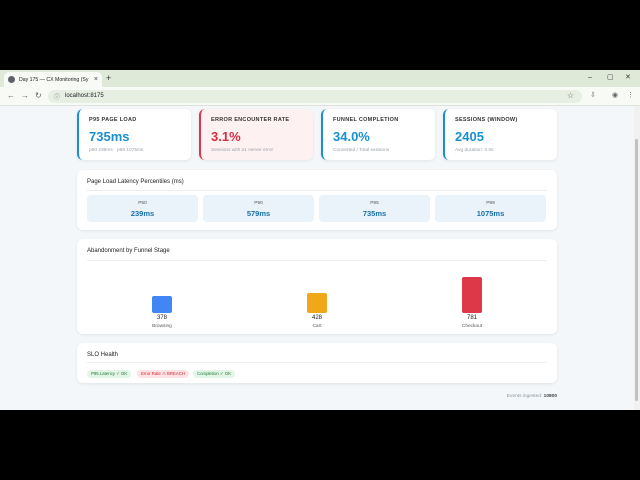 This screenshot has height=480, width=640. Describe the element at coordinates (593, 96) in the screenshot. I see `download-icon: ⇩` at that location.